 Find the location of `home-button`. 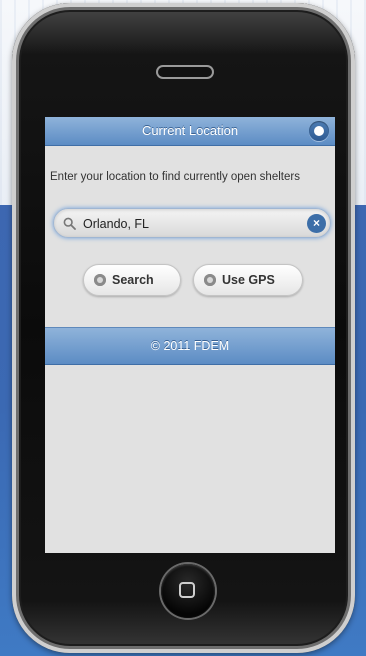

home-button is located at coordinates (188, 591).